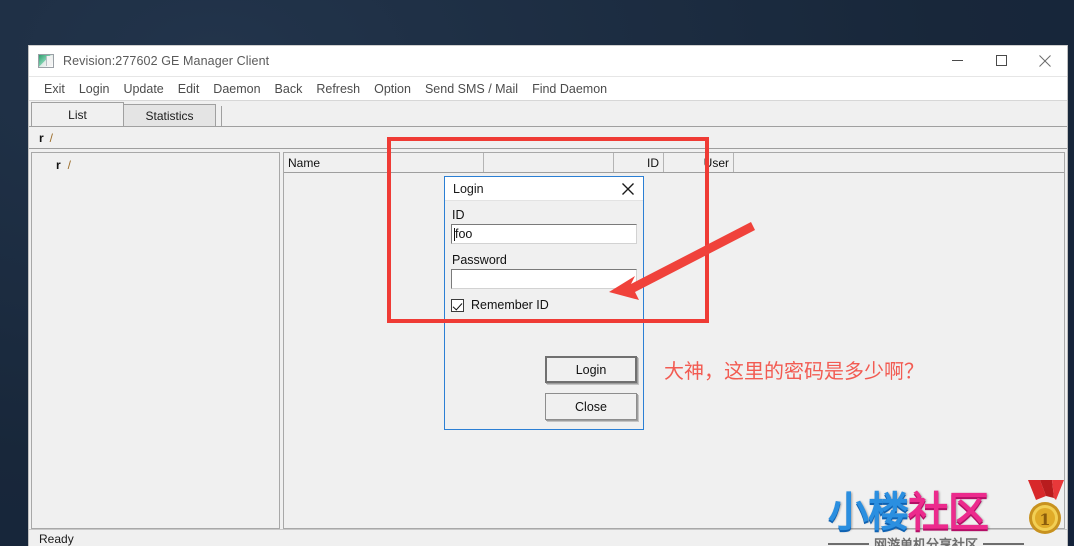 The height and width of the screenshot is (546, 1074). Describe the element at coordinates (544, 392) in the screenshot. I see `login-dialog-buttons: Login Close` at that location.